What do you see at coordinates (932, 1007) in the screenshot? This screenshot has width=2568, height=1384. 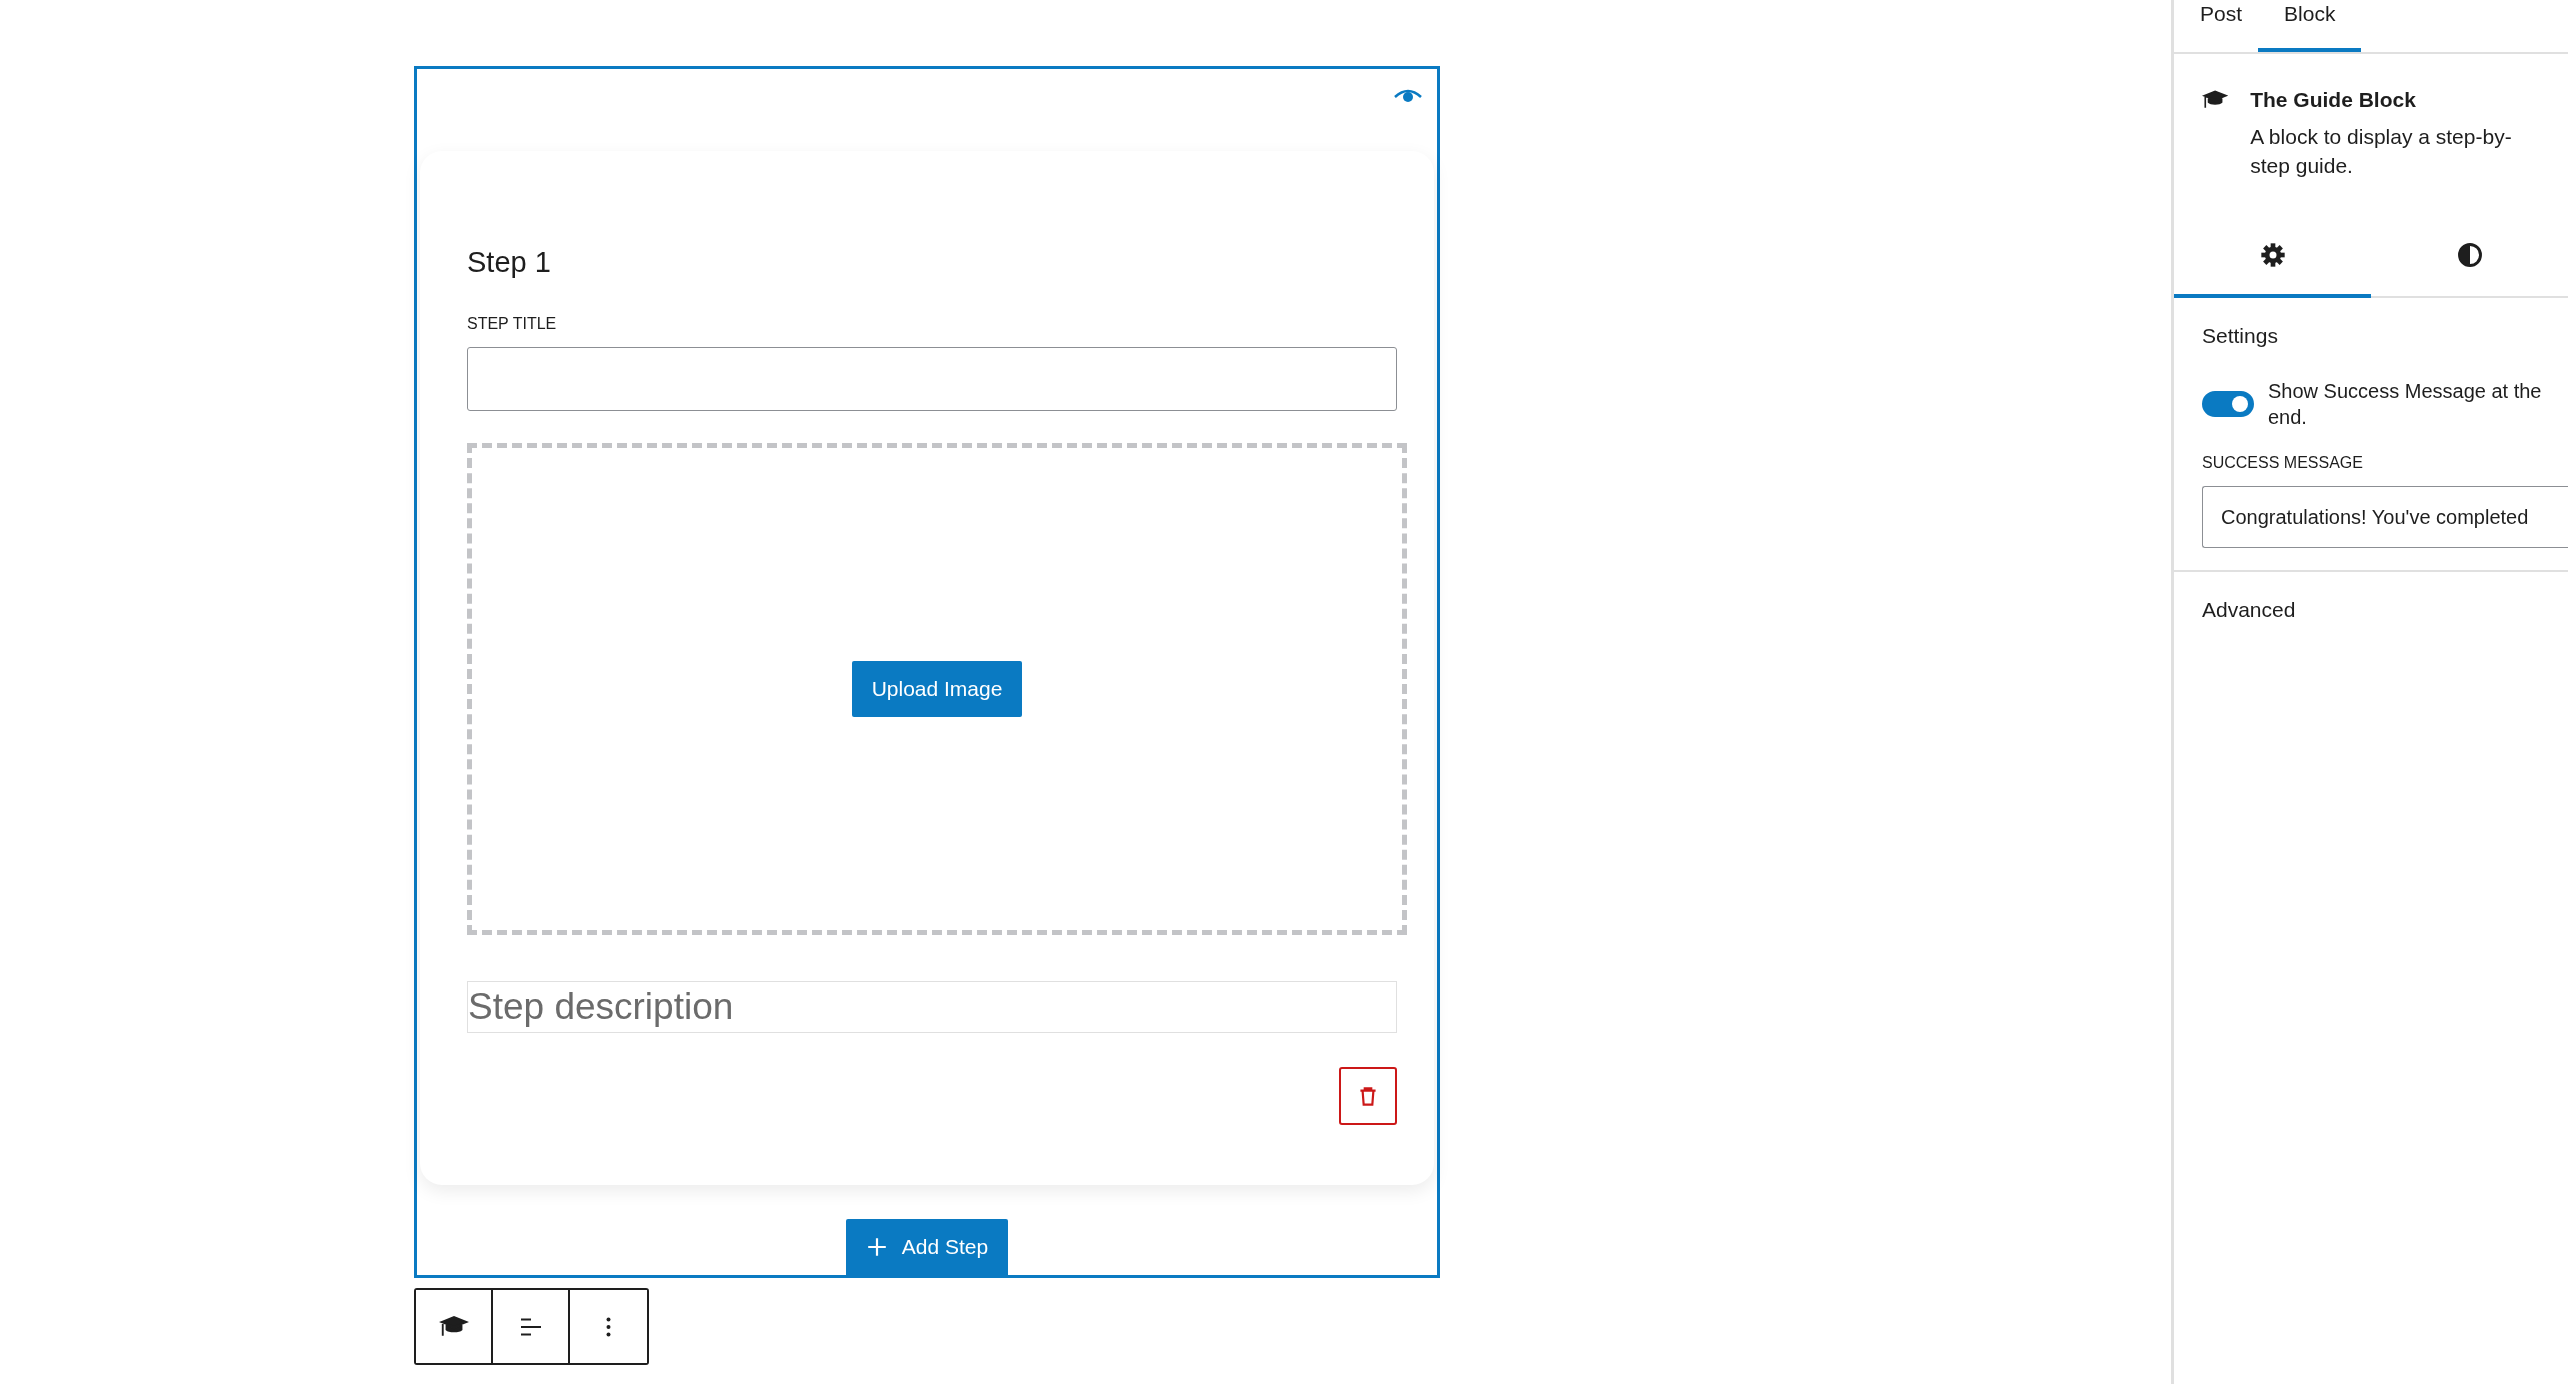 I see `step-description-field: Step description` at bounding box center [932, 1007].